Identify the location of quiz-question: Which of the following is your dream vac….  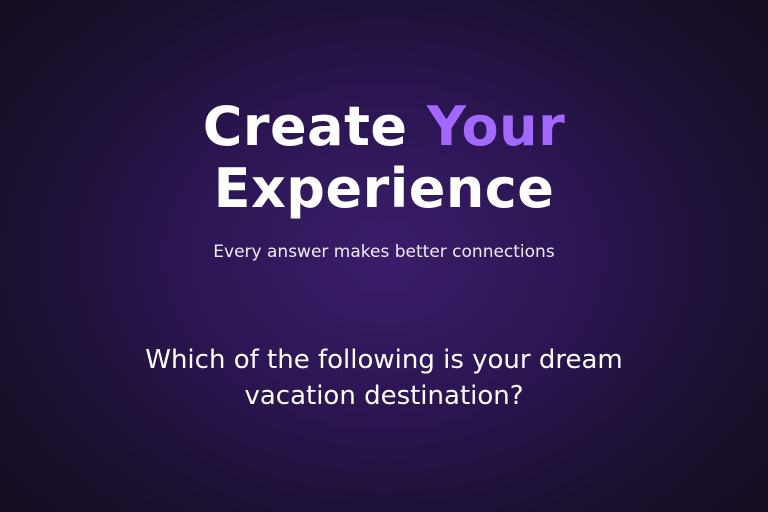
(384, 378).